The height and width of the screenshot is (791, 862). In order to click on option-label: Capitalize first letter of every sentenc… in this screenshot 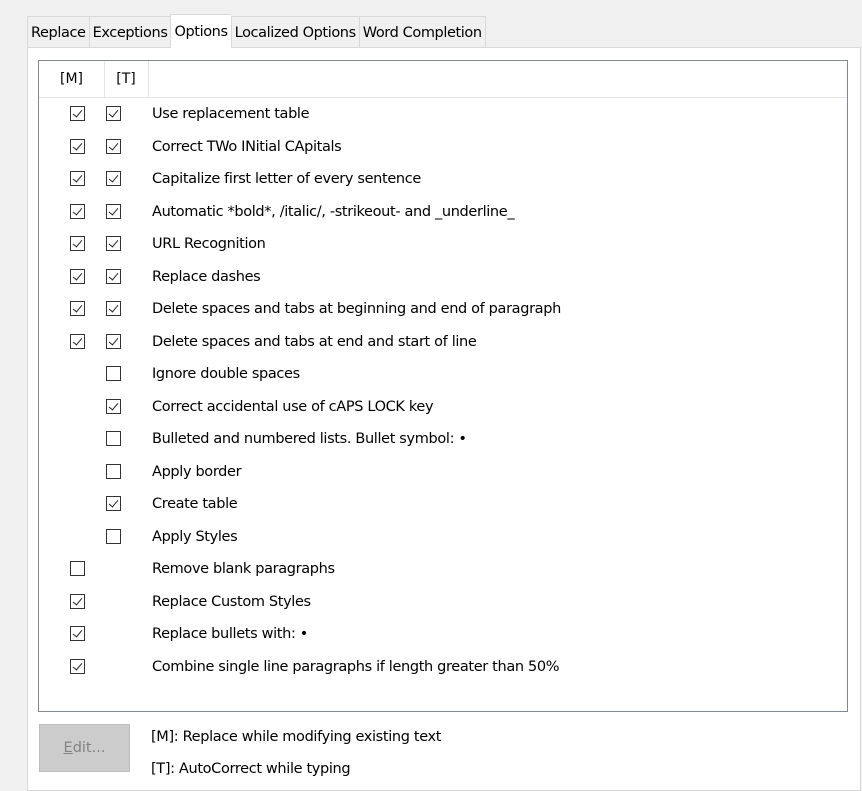, I will do `click(286, 179)`.